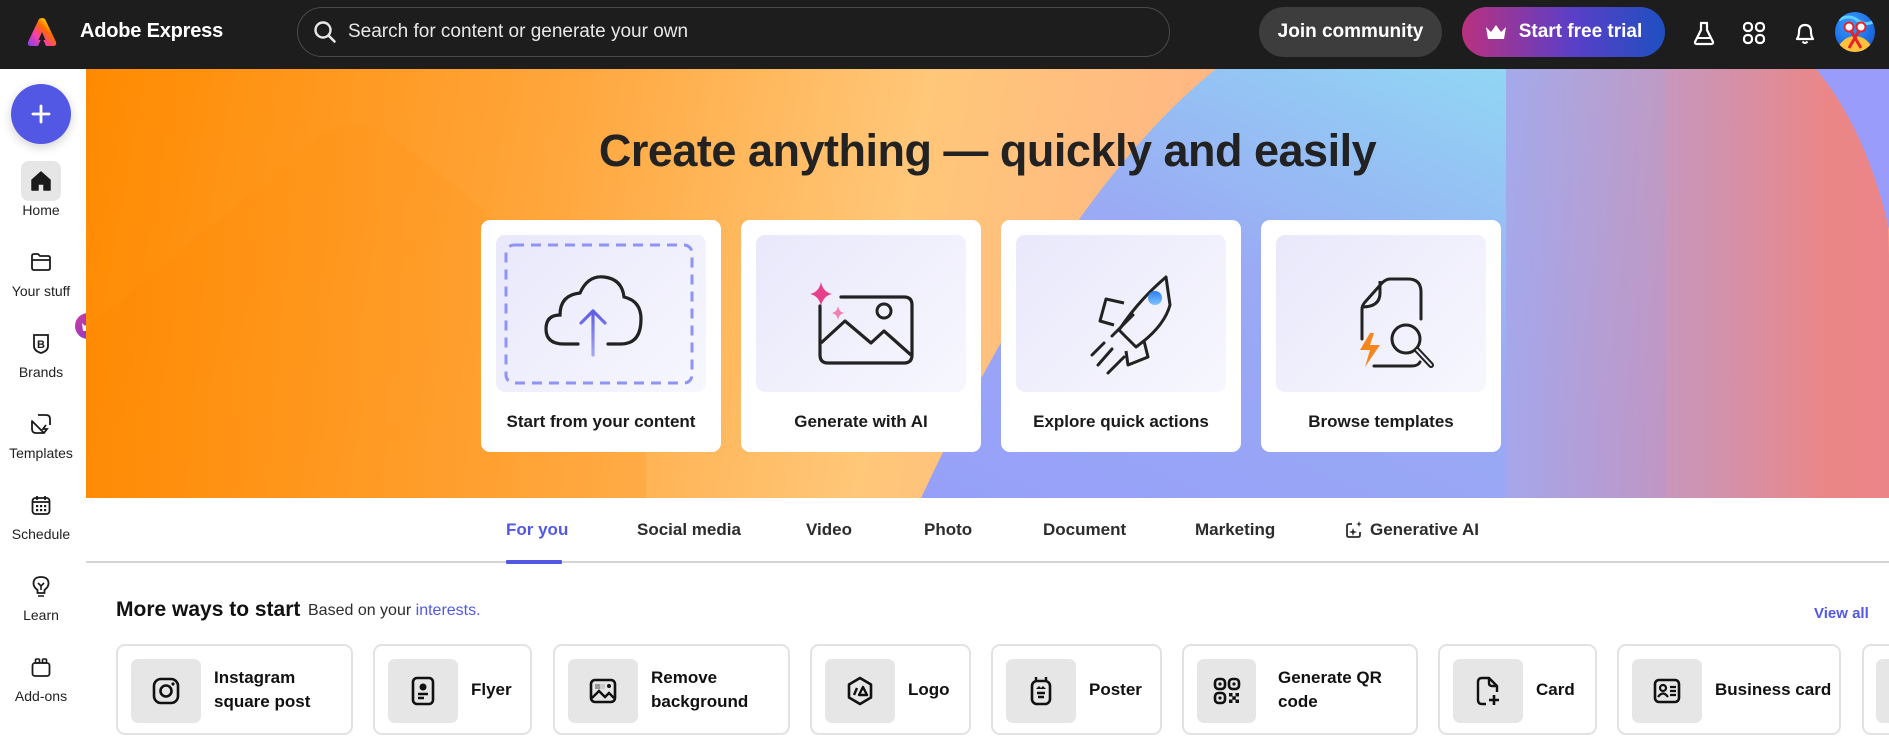 The image size is (1889, 743). What do you see at coordinates (1076, 689) in the screenshot?
I see `quick-item-poster: Poster` at bounding box center [1076, 689].